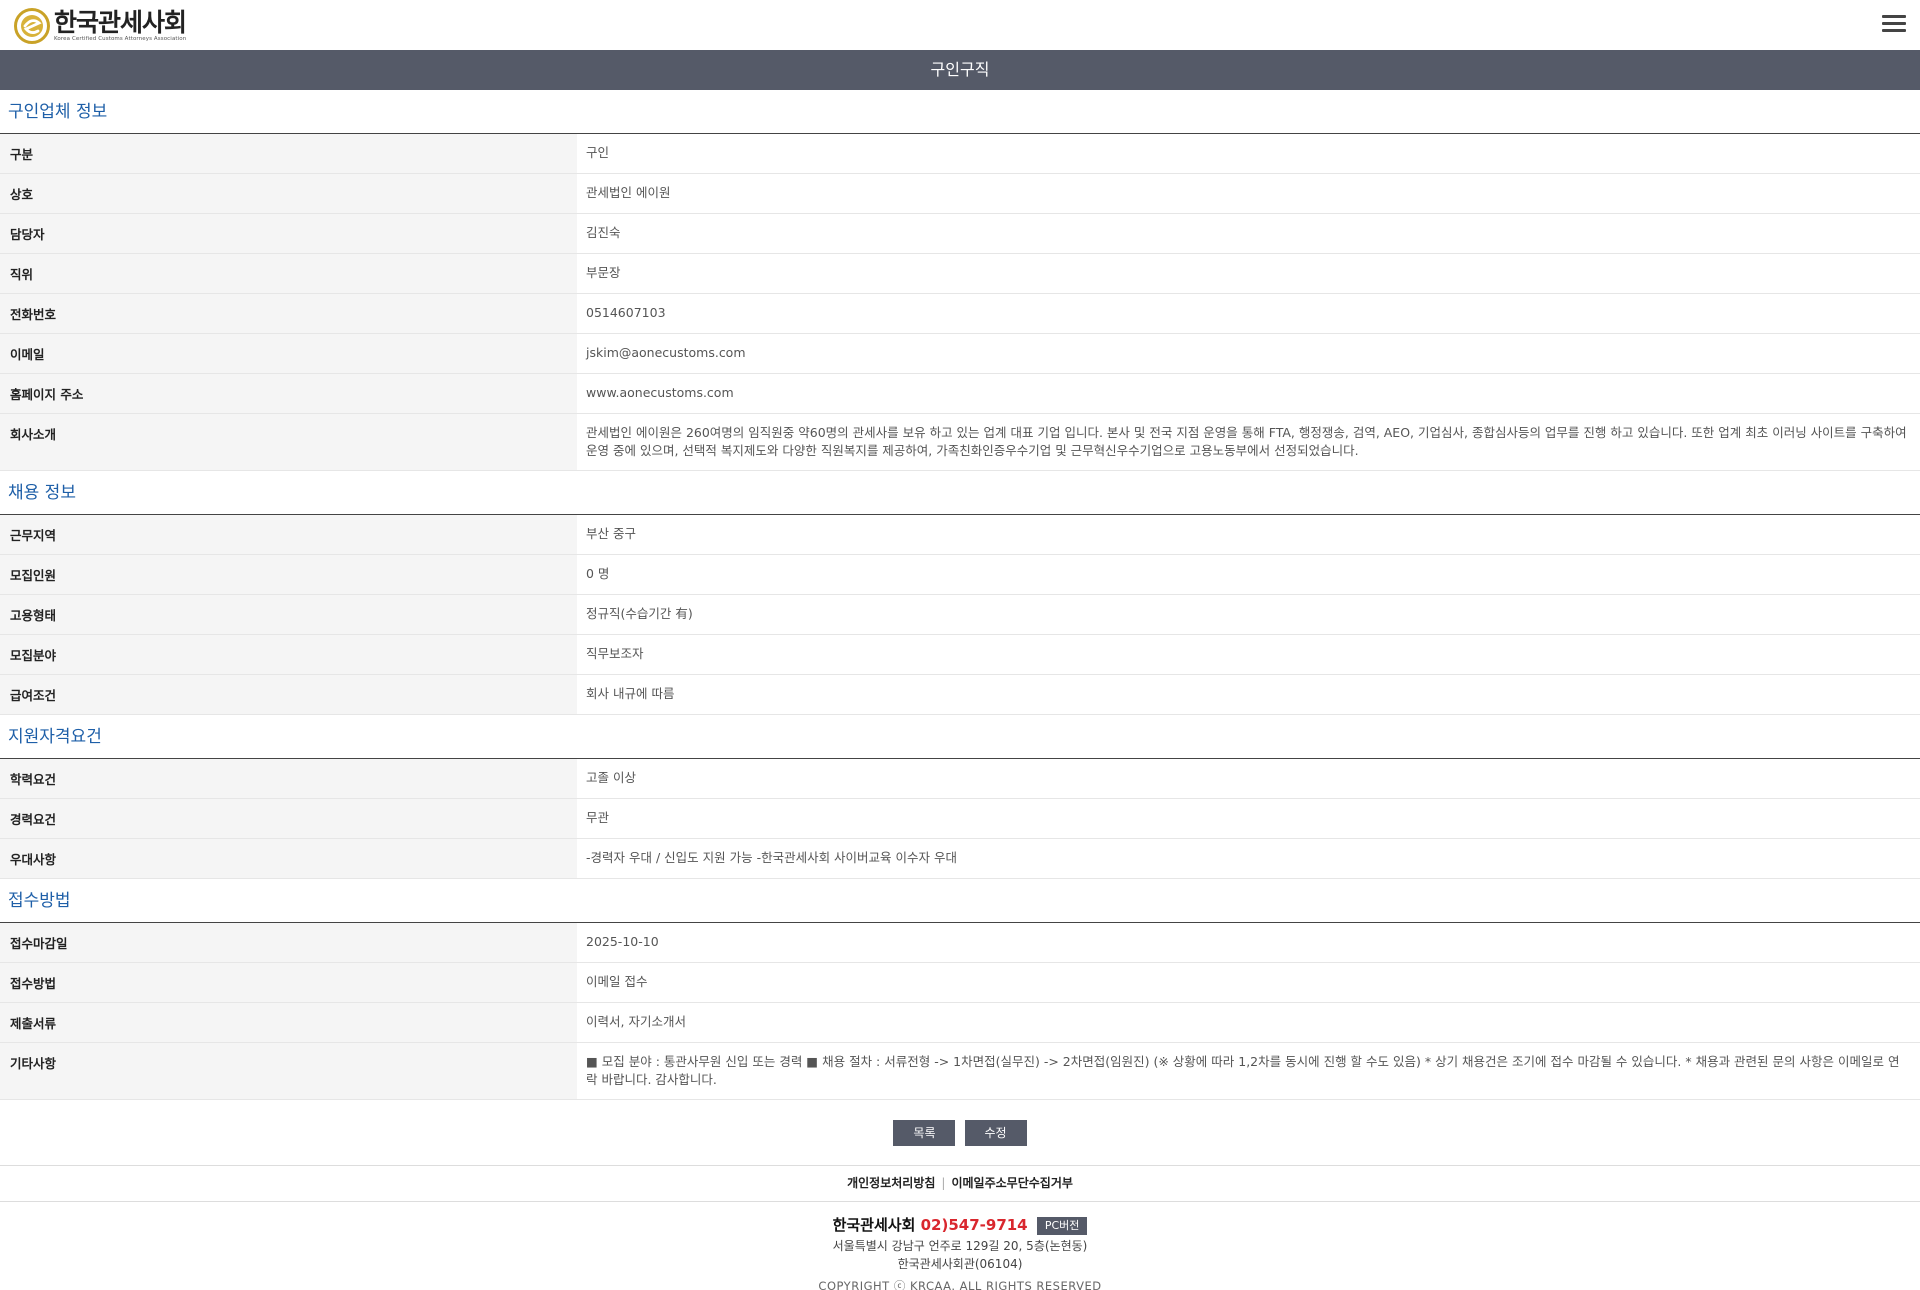 This screenshot has width=1920, height=1290. Describe the element at coordinates (1248, 535) in the screenshot. I see `row-value: 부산 중구` at that location.